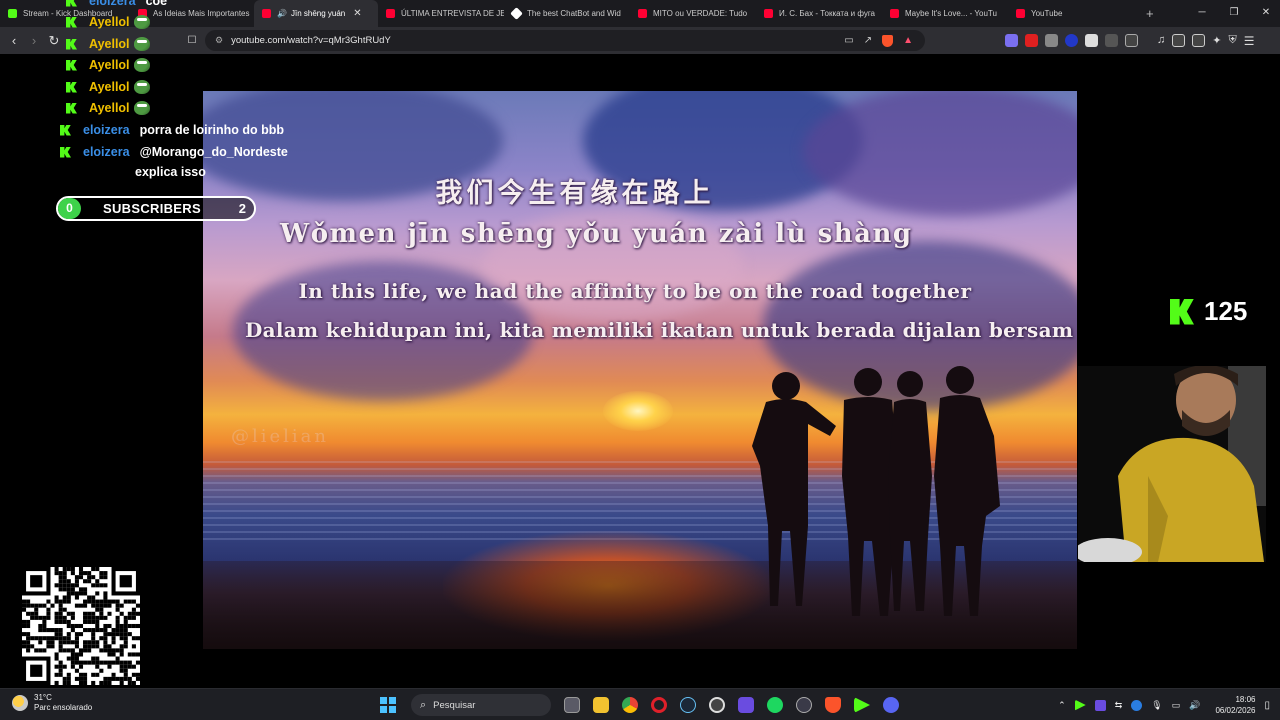 The image size is (1280, 720). I want to click on weather-widget: 31°C Parc ensolarado, so click(52, 703).